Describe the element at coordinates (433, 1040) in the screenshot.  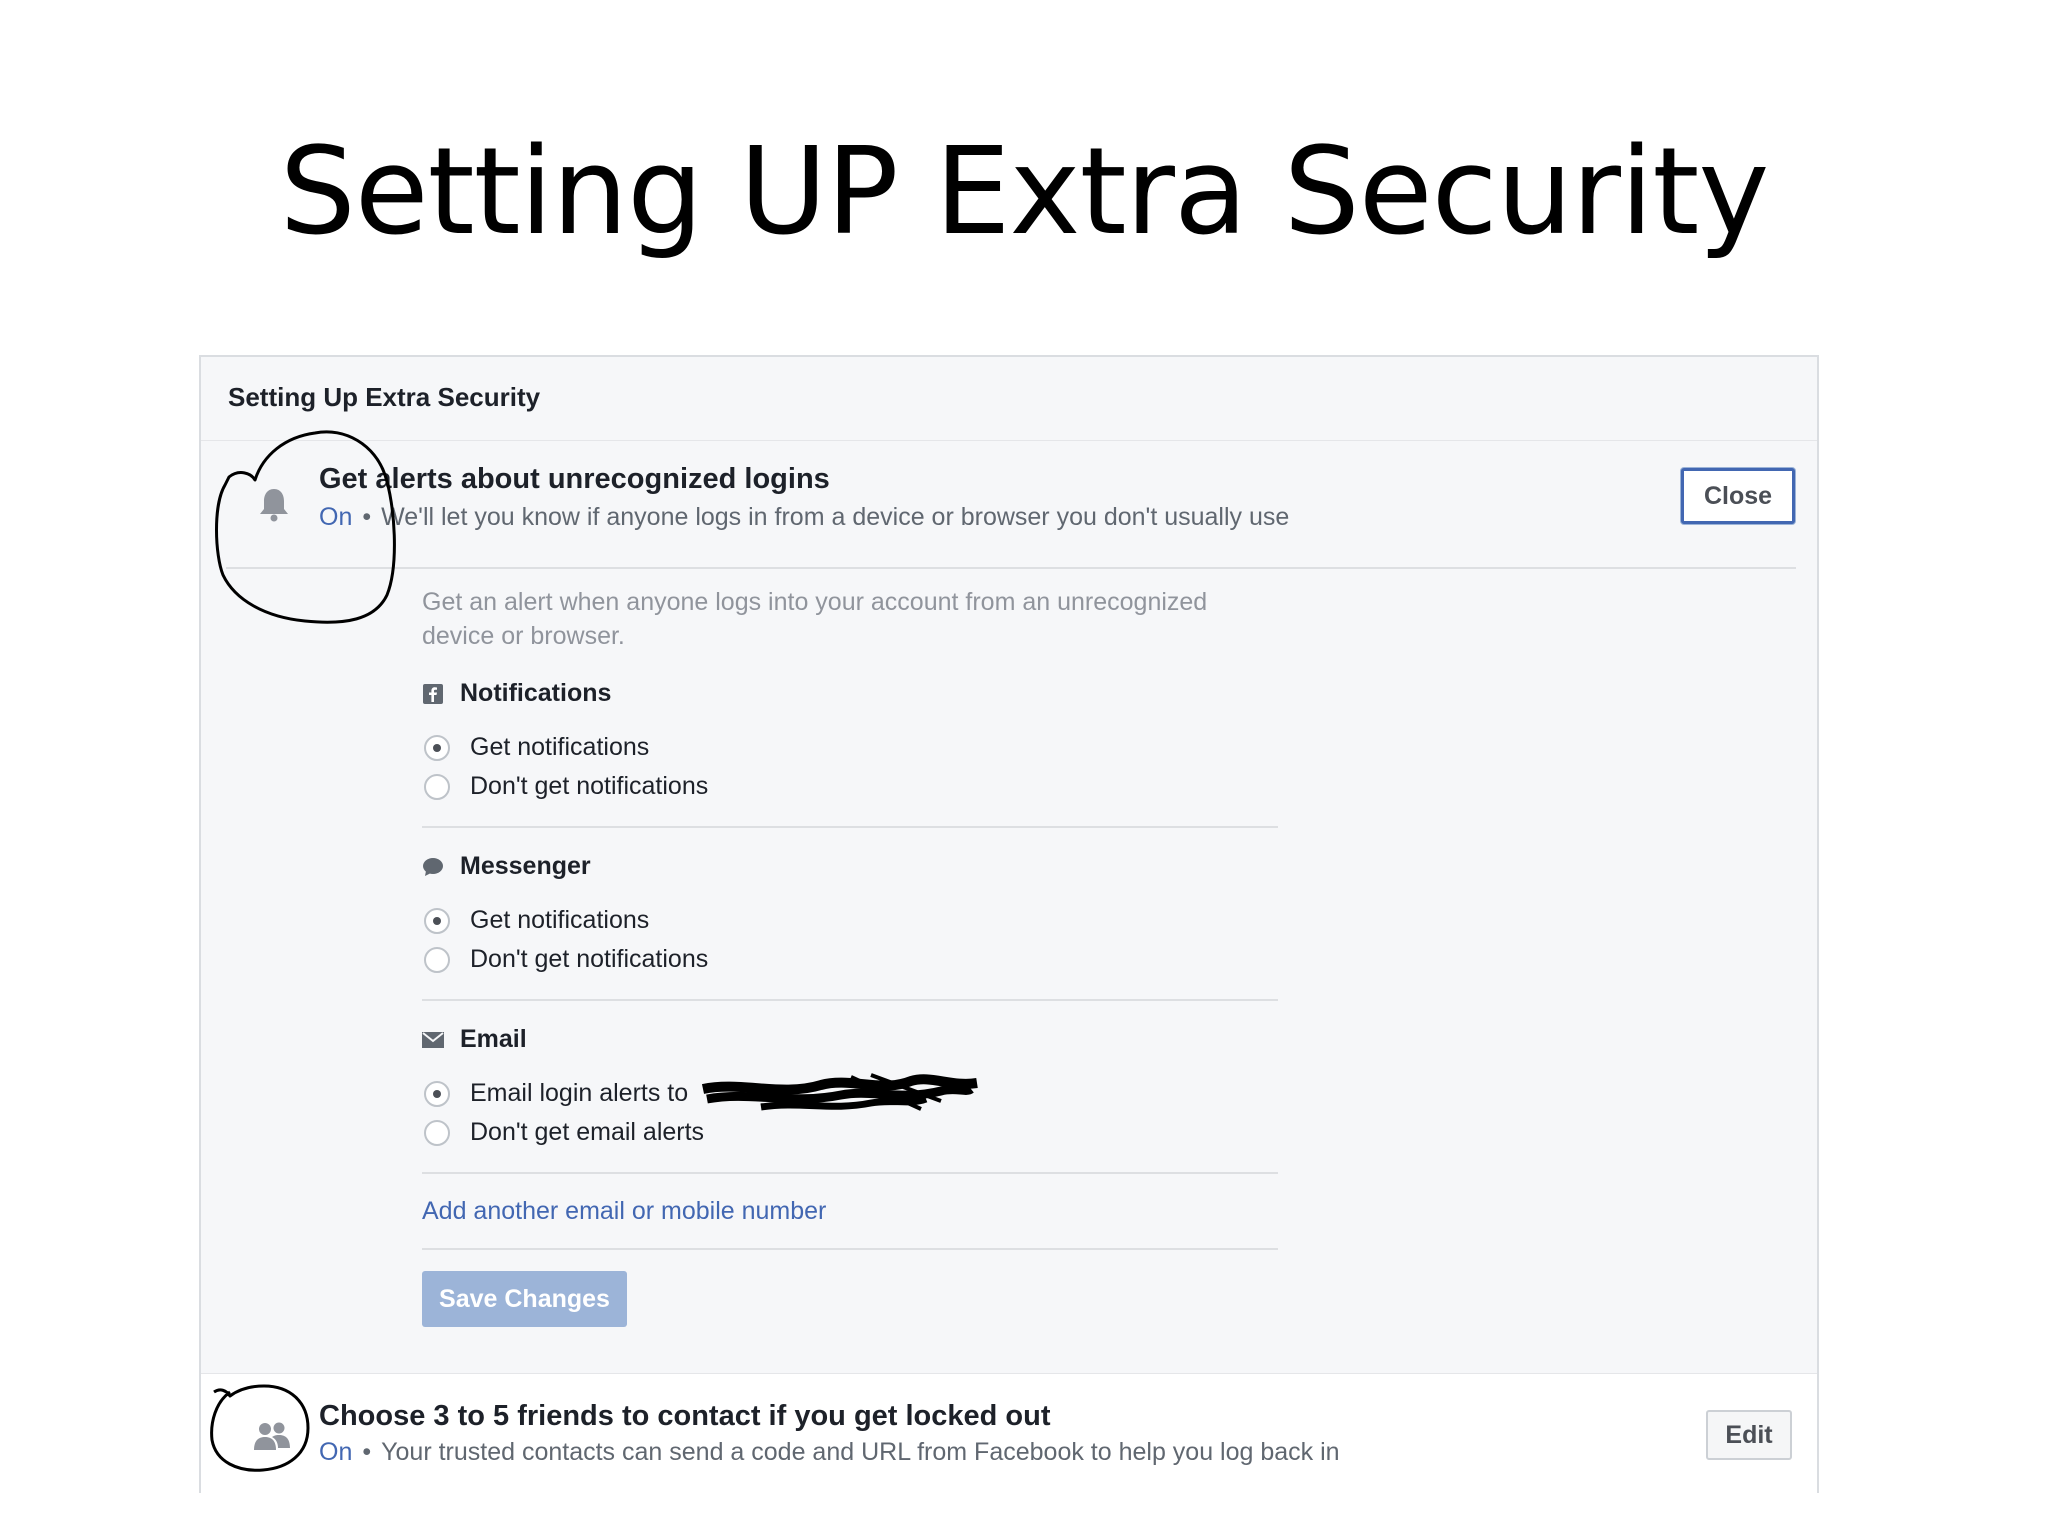
I see `envelope-icon` at that location.